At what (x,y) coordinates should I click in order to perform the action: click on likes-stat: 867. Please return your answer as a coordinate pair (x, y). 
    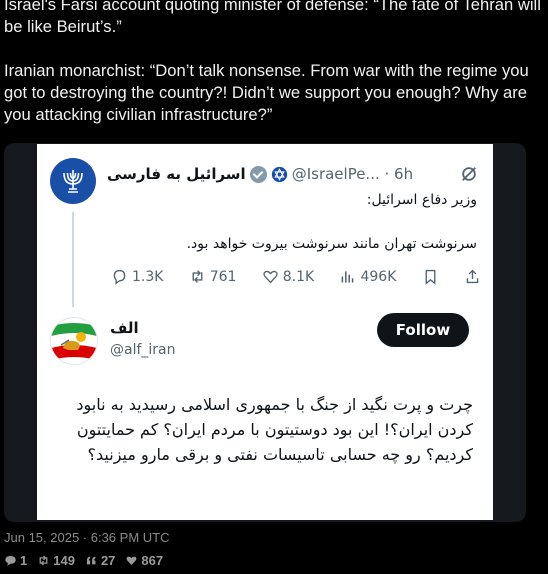
    Looking at the image, I should click on (144, 560).